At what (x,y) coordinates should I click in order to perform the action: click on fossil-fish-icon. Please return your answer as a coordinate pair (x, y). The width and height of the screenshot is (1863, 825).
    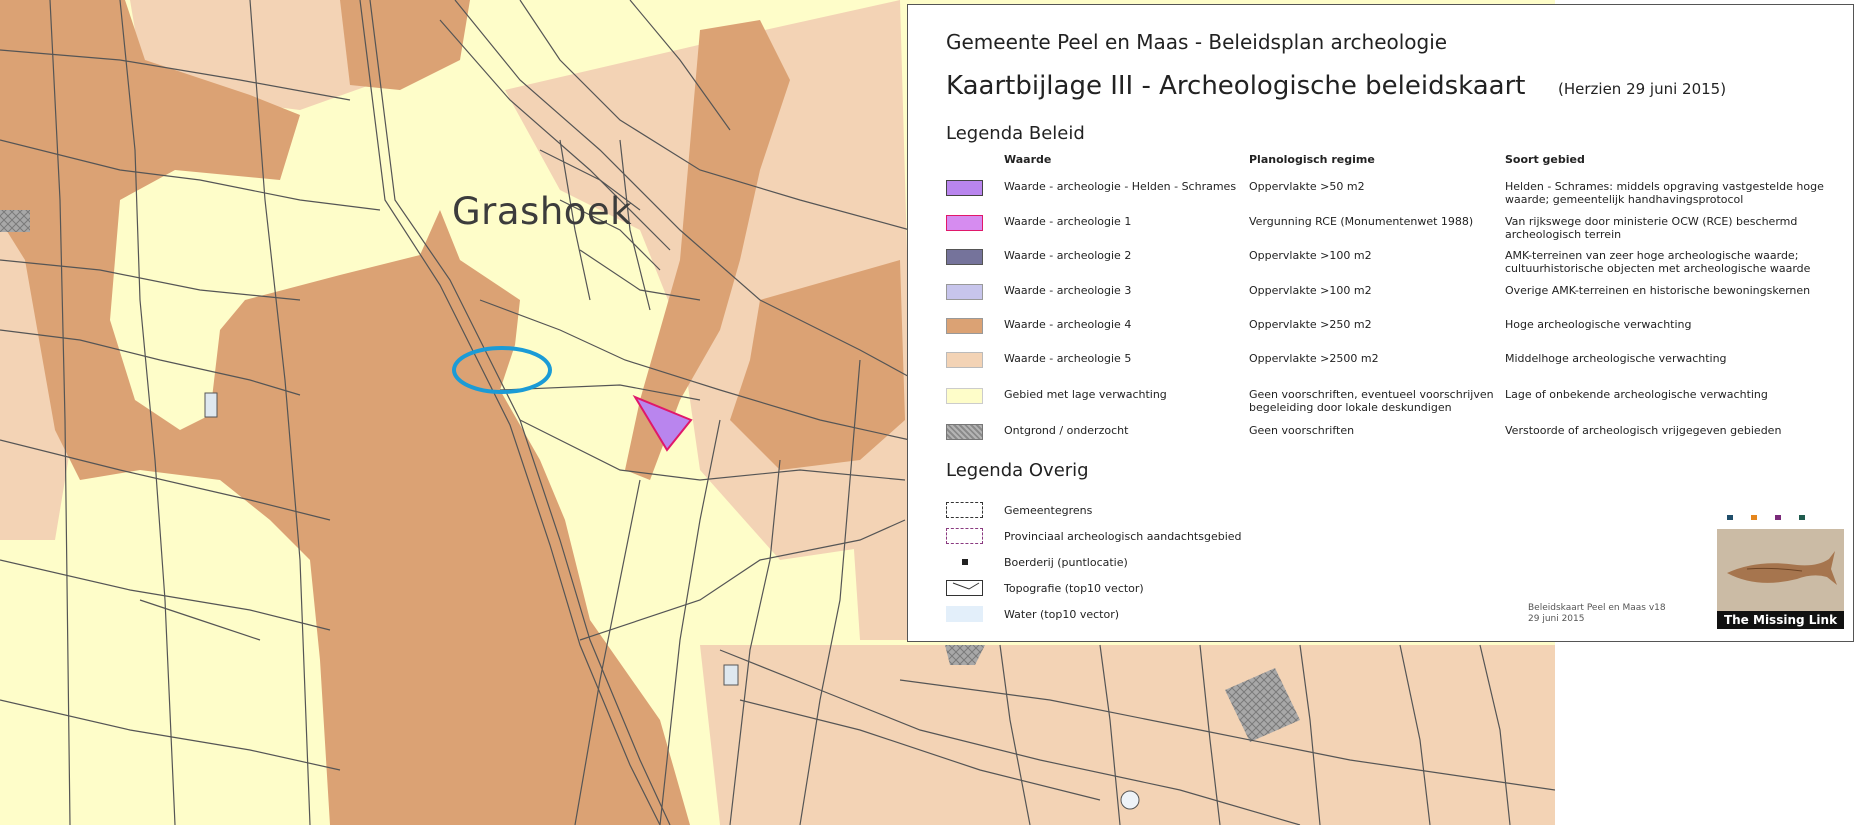
    Looking at the image, I should click on (1780, 570).